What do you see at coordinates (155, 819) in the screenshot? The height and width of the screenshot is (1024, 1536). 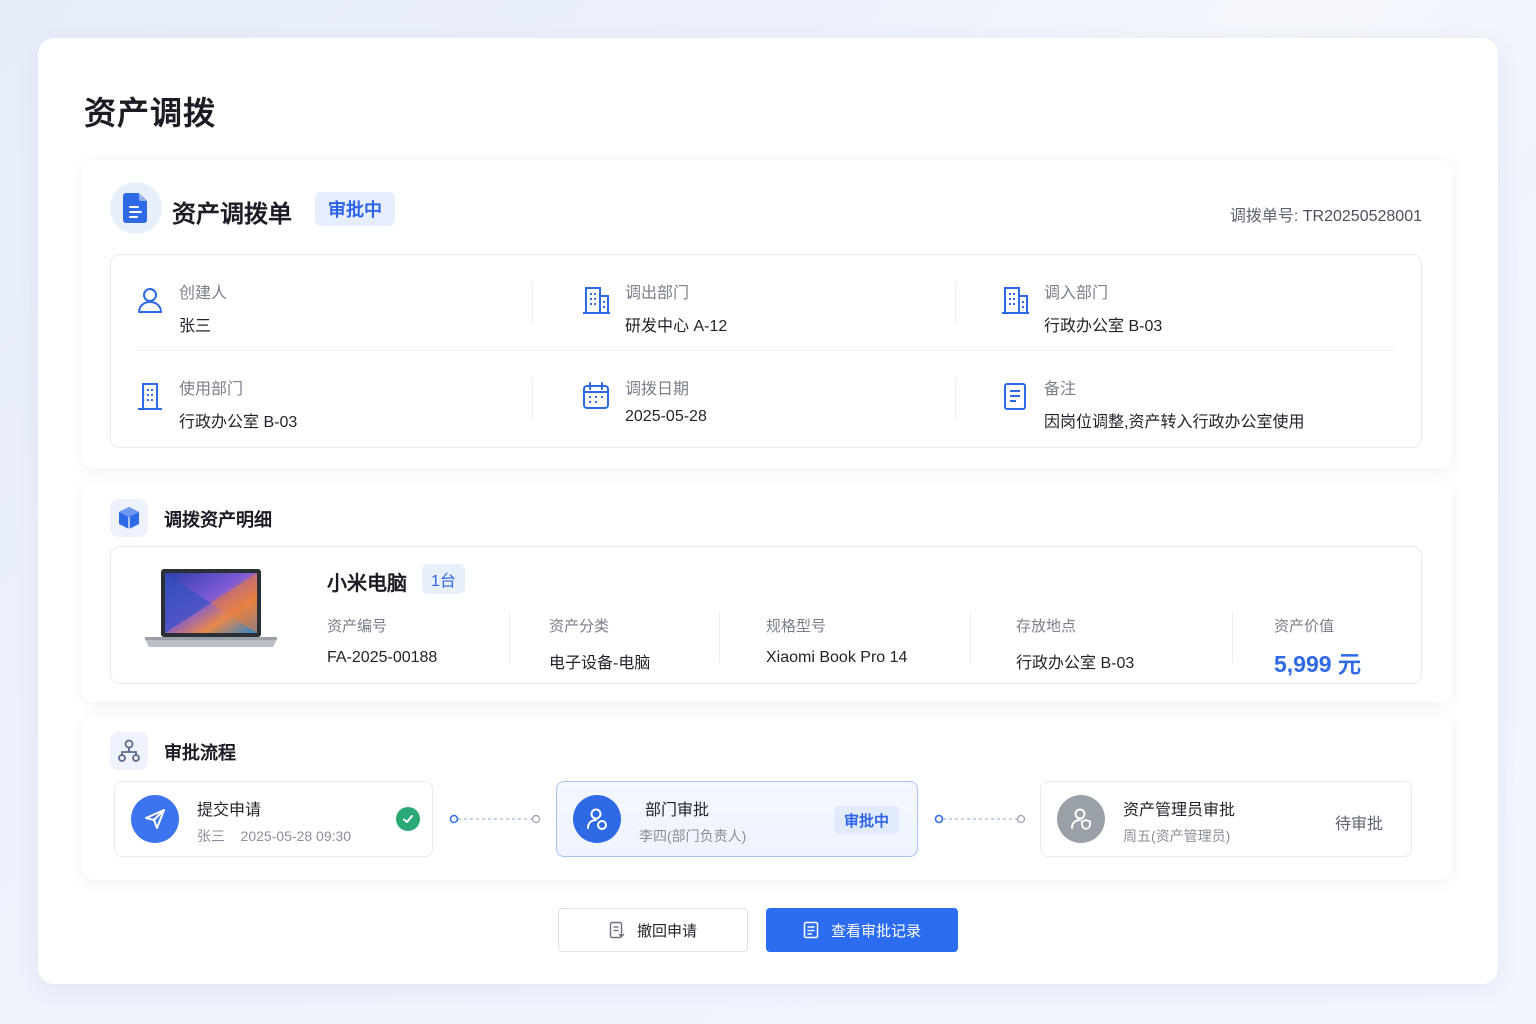 I see `send-icon` at bounding box center [155, 819].